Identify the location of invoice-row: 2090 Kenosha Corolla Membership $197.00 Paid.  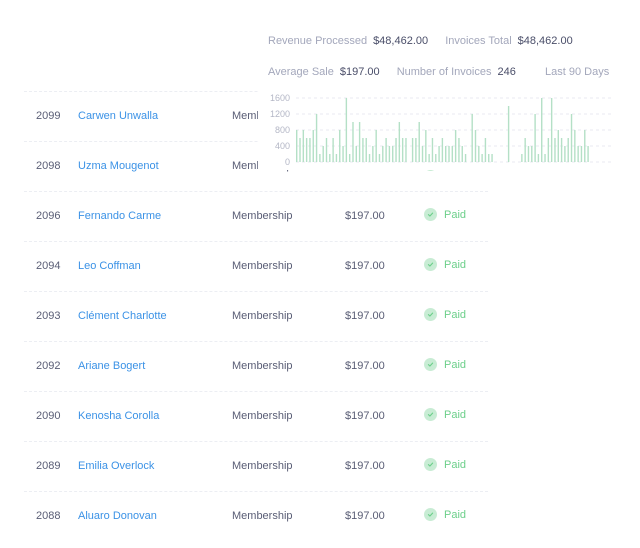
(256, 416).